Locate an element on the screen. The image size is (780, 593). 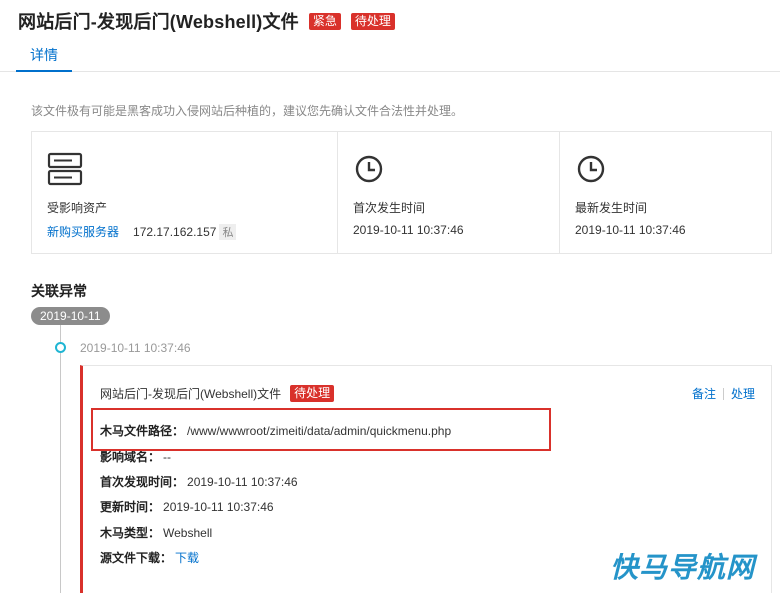
first-time-value: 2019-10-11 10:37:46 is located at coordinates (408, 230).